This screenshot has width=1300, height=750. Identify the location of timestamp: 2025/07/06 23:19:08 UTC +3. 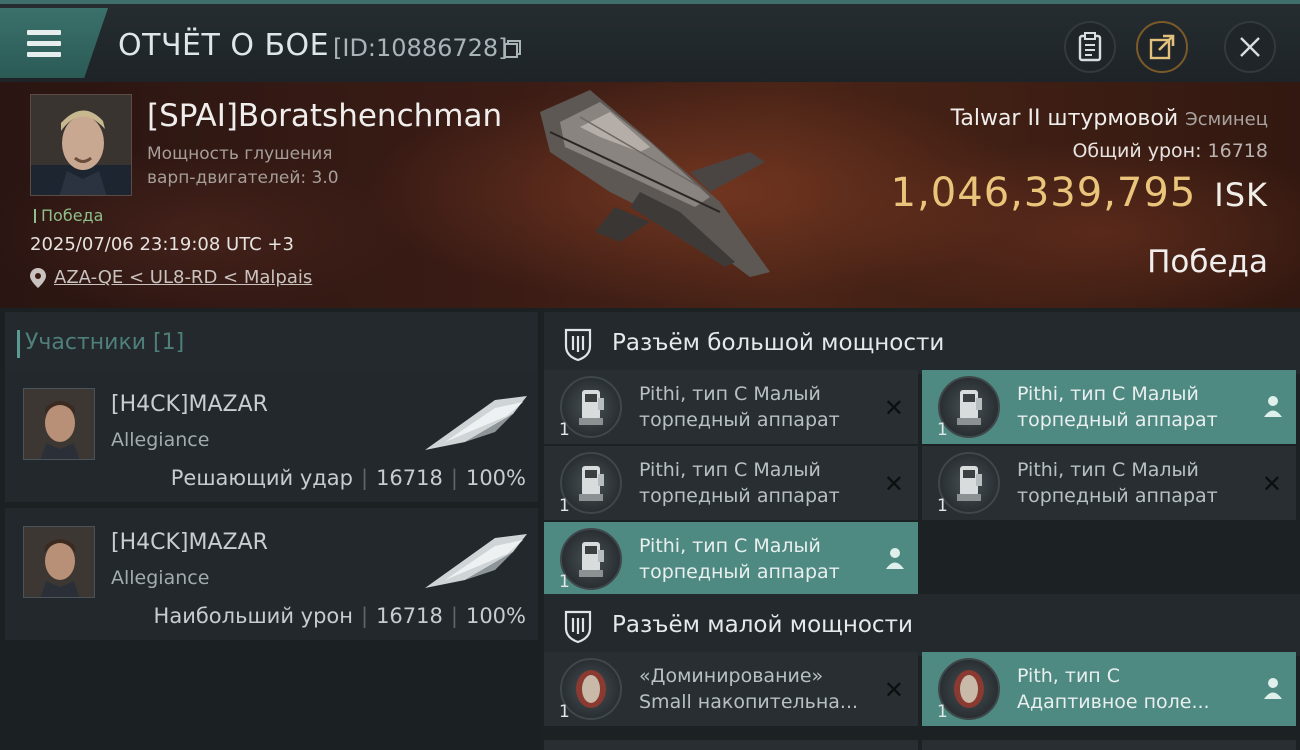
(162, 244).